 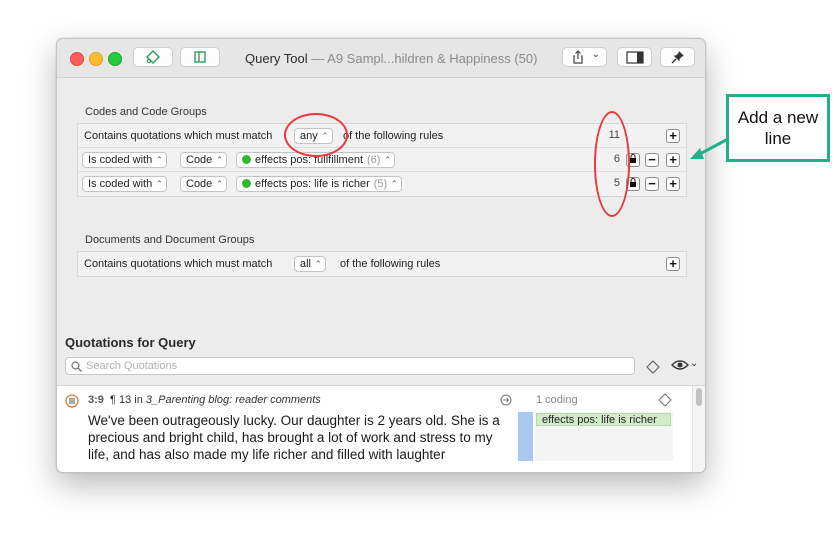 I want to click on documents-match-select: all, so click(x=310, y=264).